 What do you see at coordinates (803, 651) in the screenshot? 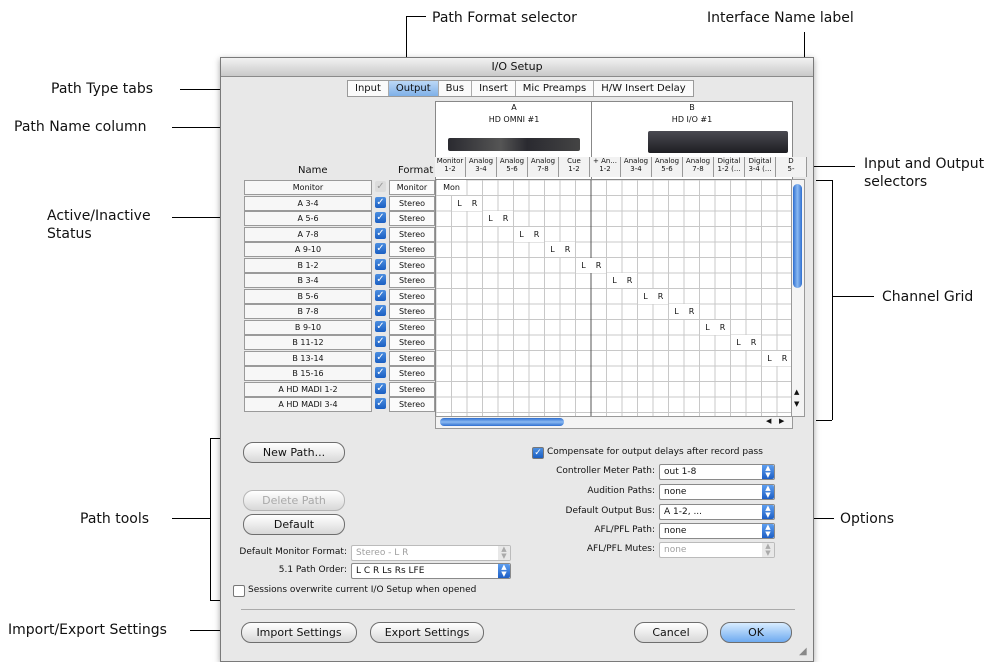
I see `resize-grip-icon: ◢` at bounding box center [803, 651].